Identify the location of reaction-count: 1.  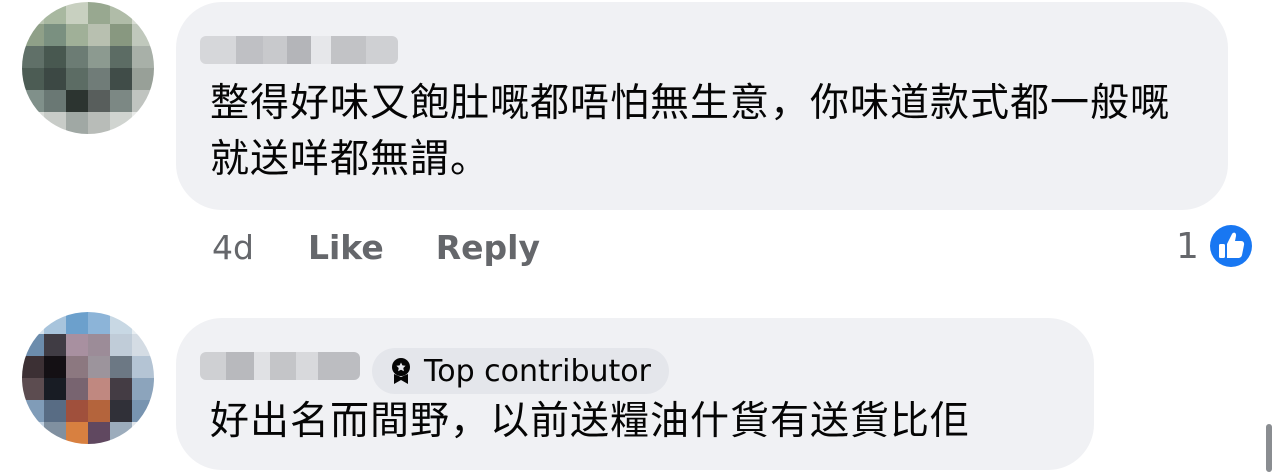
(1187, 246).